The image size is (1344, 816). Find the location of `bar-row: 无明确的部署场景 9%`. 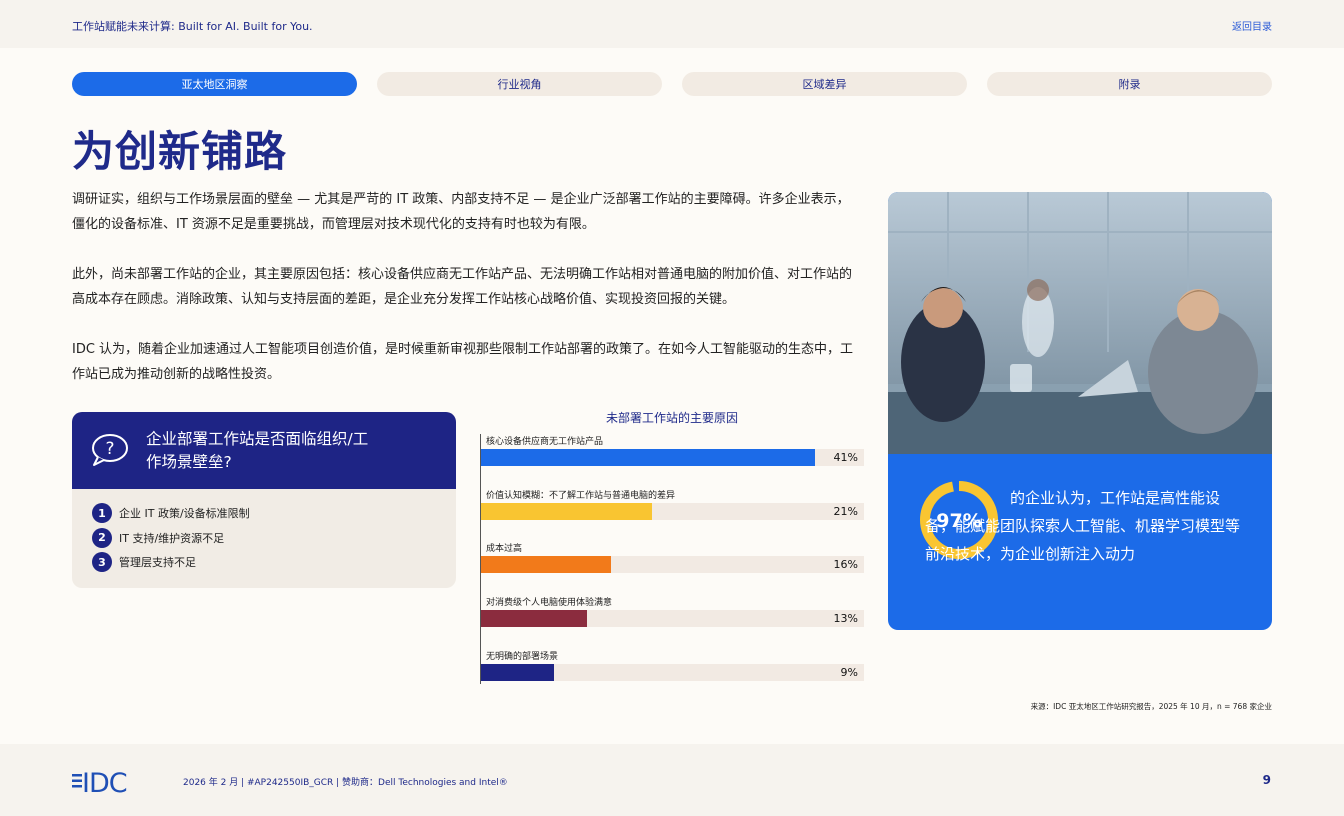

bar-row: 无明确的部署场景 9% is located at coordinates (672, 665).